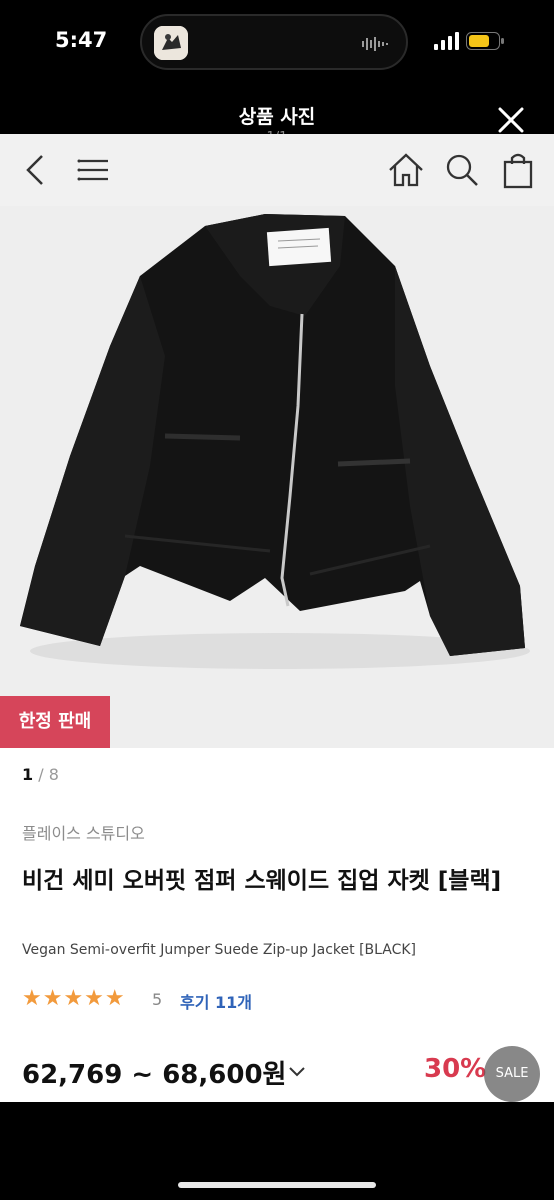 The image size is (554, 1200). I want to click on top-navigation, so click(277, 170).